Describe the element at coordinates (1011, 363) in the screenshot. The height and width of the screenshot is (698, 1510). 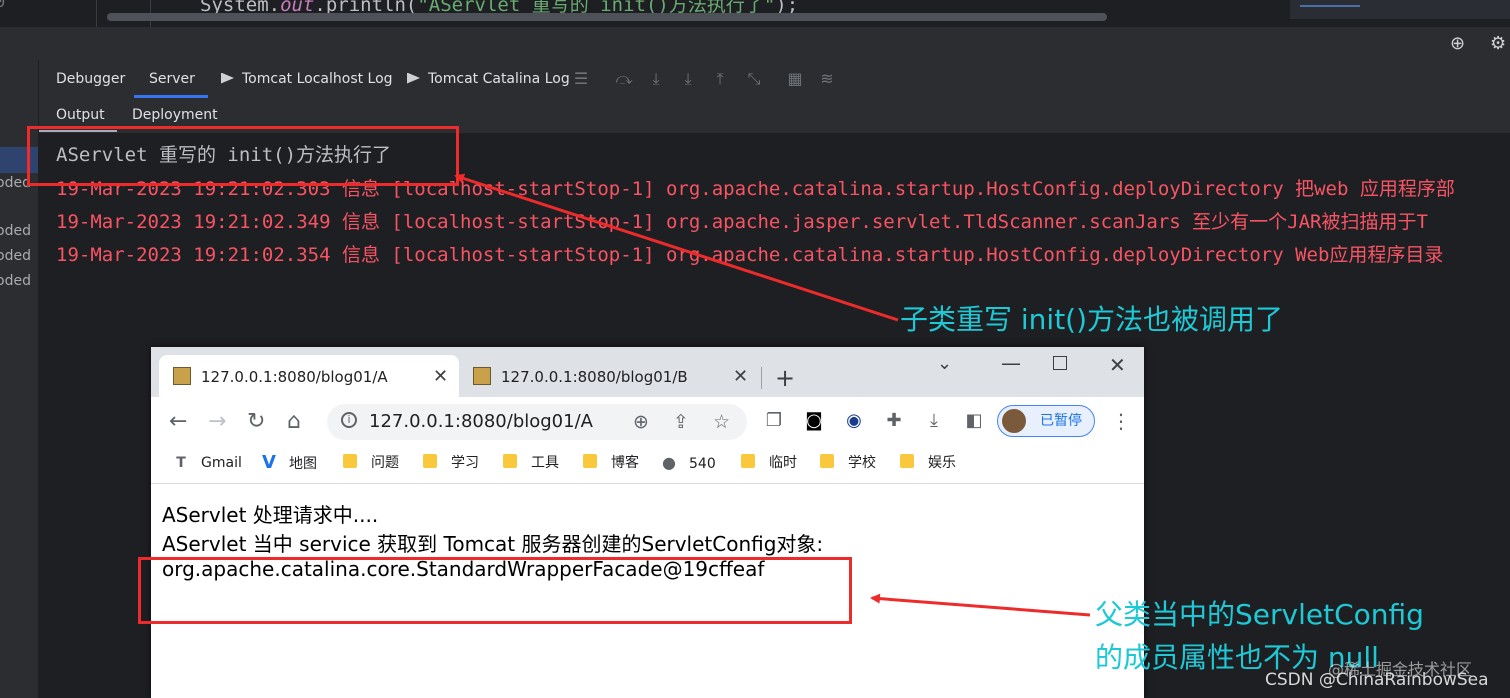
I see `minimize-icon: —` at that location.